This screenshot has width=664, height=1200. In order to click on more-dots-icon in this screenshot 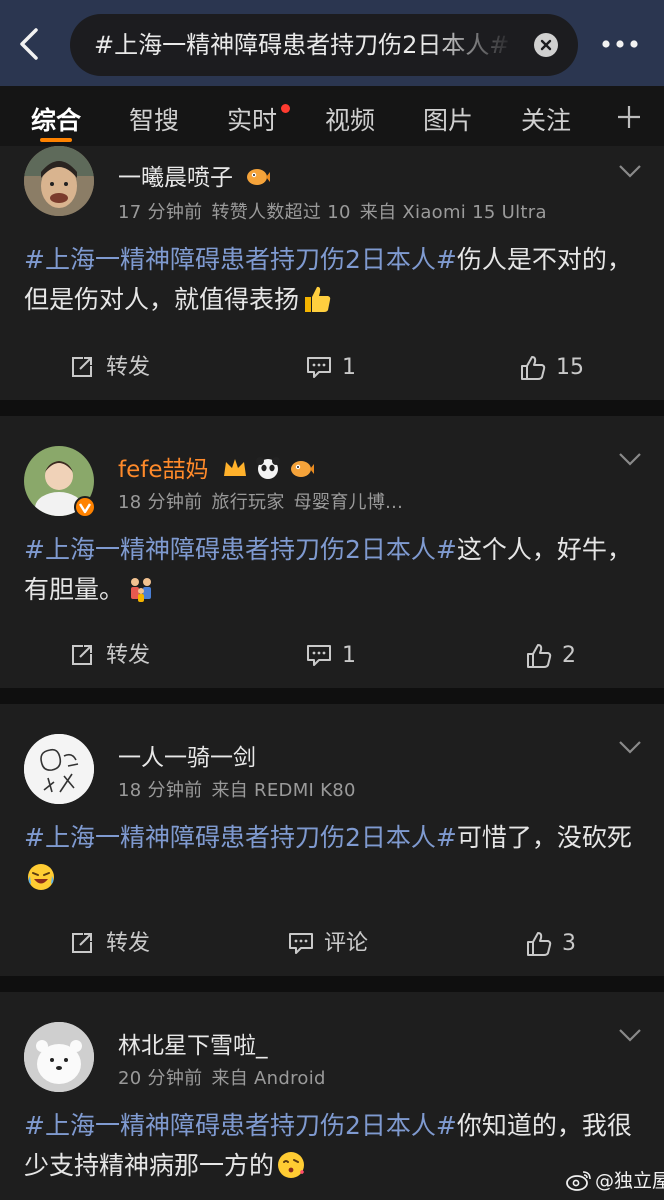, I will do `click(620, 44)`.